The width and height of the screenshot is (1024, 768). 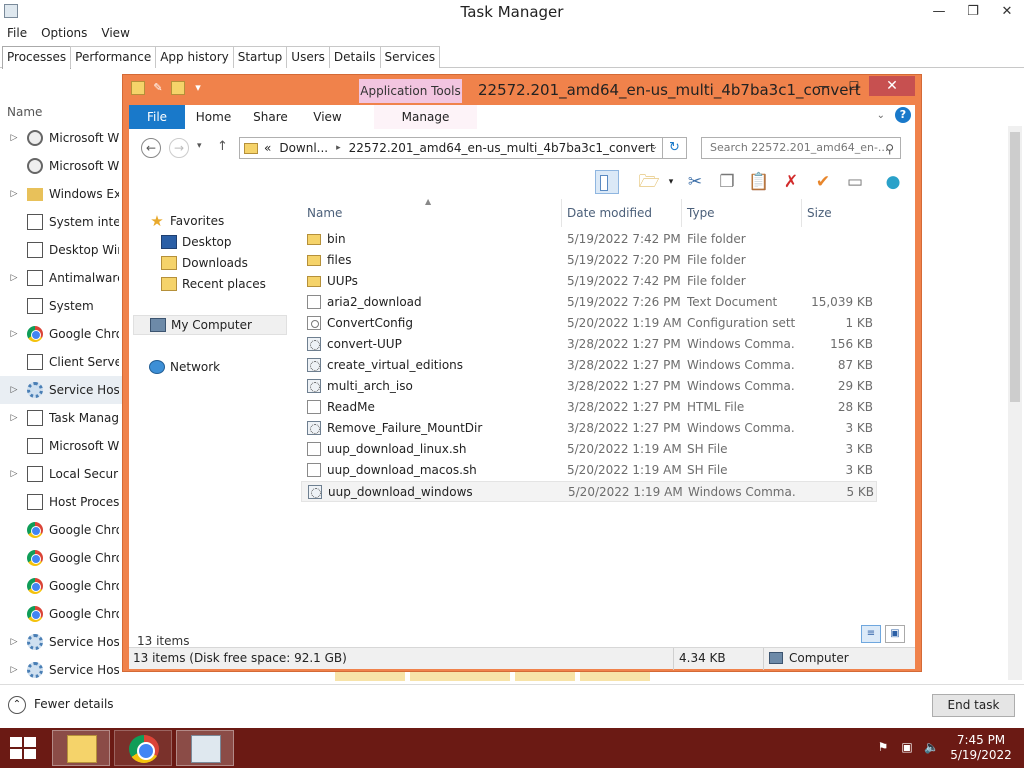 I want to click on network-icon: ▣, so click(x=907, y=747).